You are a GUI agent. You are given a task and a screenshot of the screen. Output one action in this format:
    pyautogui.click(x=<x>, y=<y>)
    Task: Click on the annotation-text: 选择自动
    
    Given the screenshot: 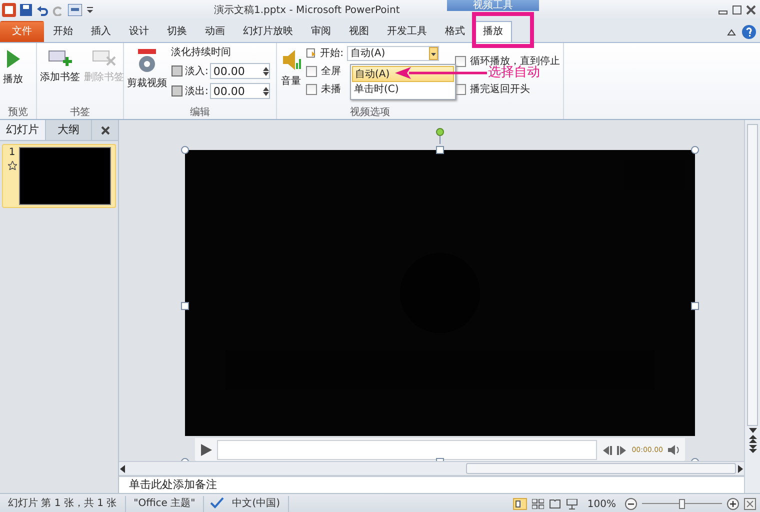 What is the action you would take?
    pyautogui.click(x=514, y=72)
    